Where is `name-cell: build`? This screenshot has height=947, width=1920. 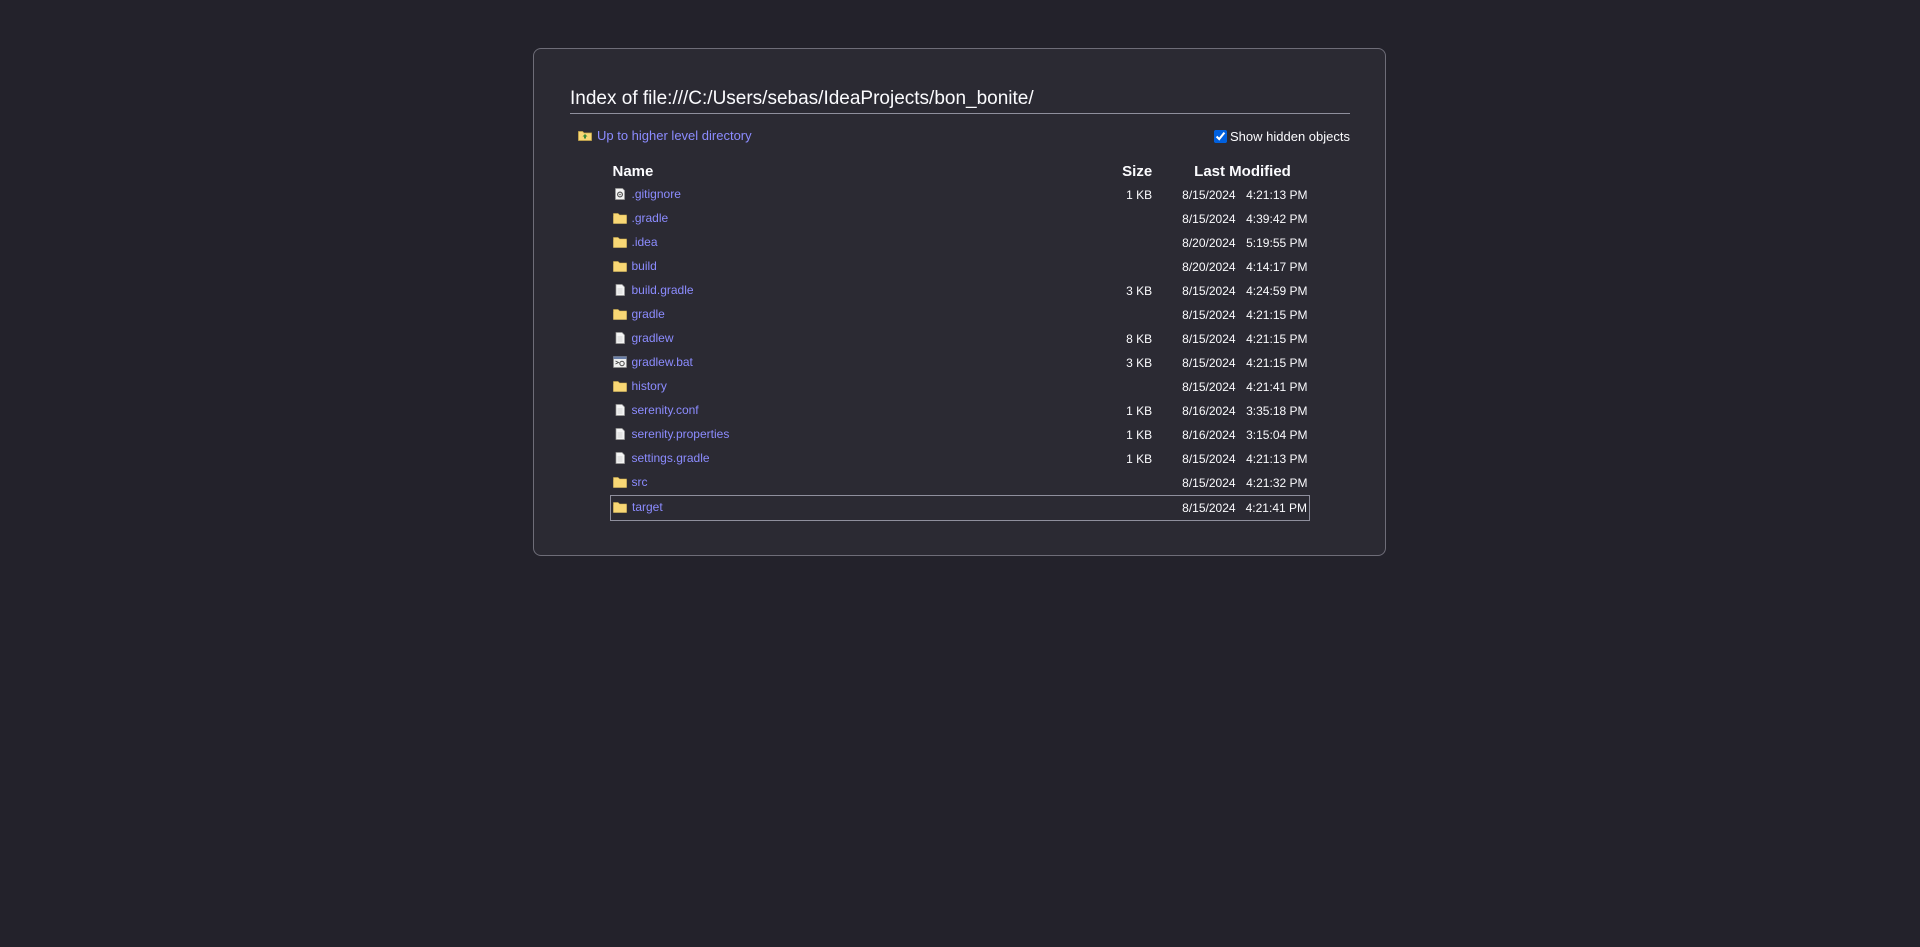
name-cell: build is located at coordinates (847, 267).